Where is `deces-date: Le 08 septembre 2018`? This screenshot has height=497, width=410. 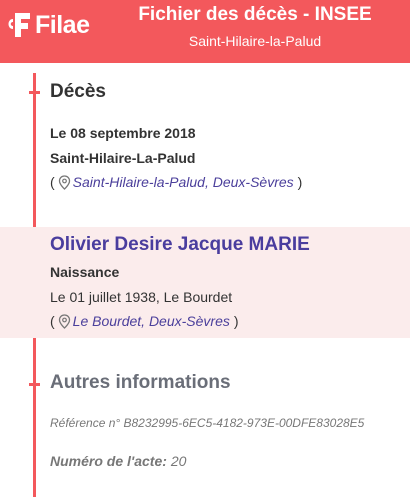 deces-date: Le 08 septembre 2018 is located at coordinates (123, 133).